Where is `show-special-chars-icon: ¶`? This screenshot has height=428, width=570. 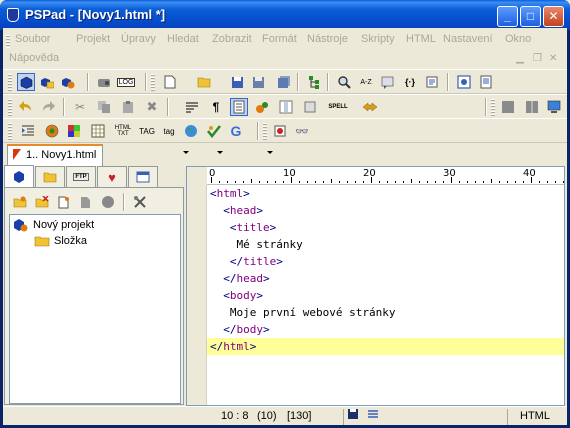
show-special-chars-icon: ¶ is located at coordinates (216, 107).